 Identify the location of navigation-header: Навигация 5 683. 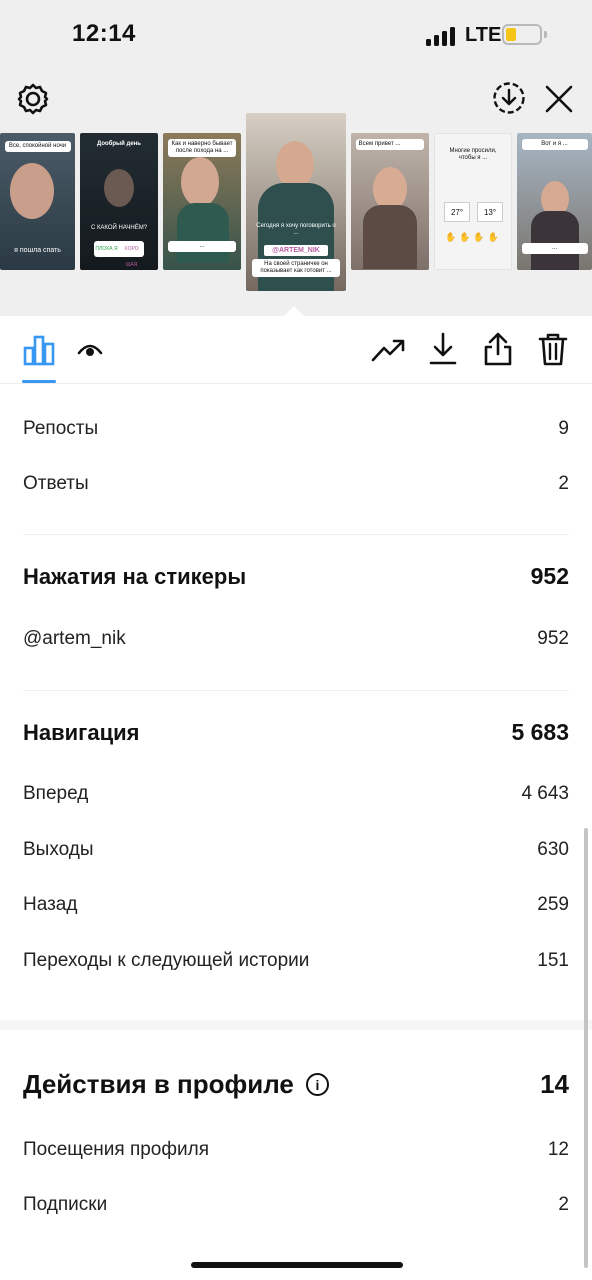
(296, 732).